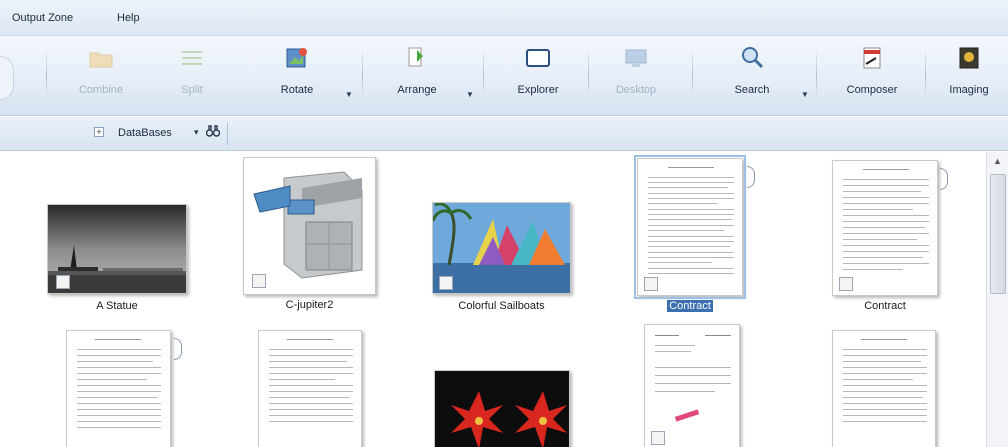 The image size is (1008, 447). What do you see at coordinates (997, 161) in the screenshot?
I see `scroll-up-icon: ▲` at bounding box center [997, 161].